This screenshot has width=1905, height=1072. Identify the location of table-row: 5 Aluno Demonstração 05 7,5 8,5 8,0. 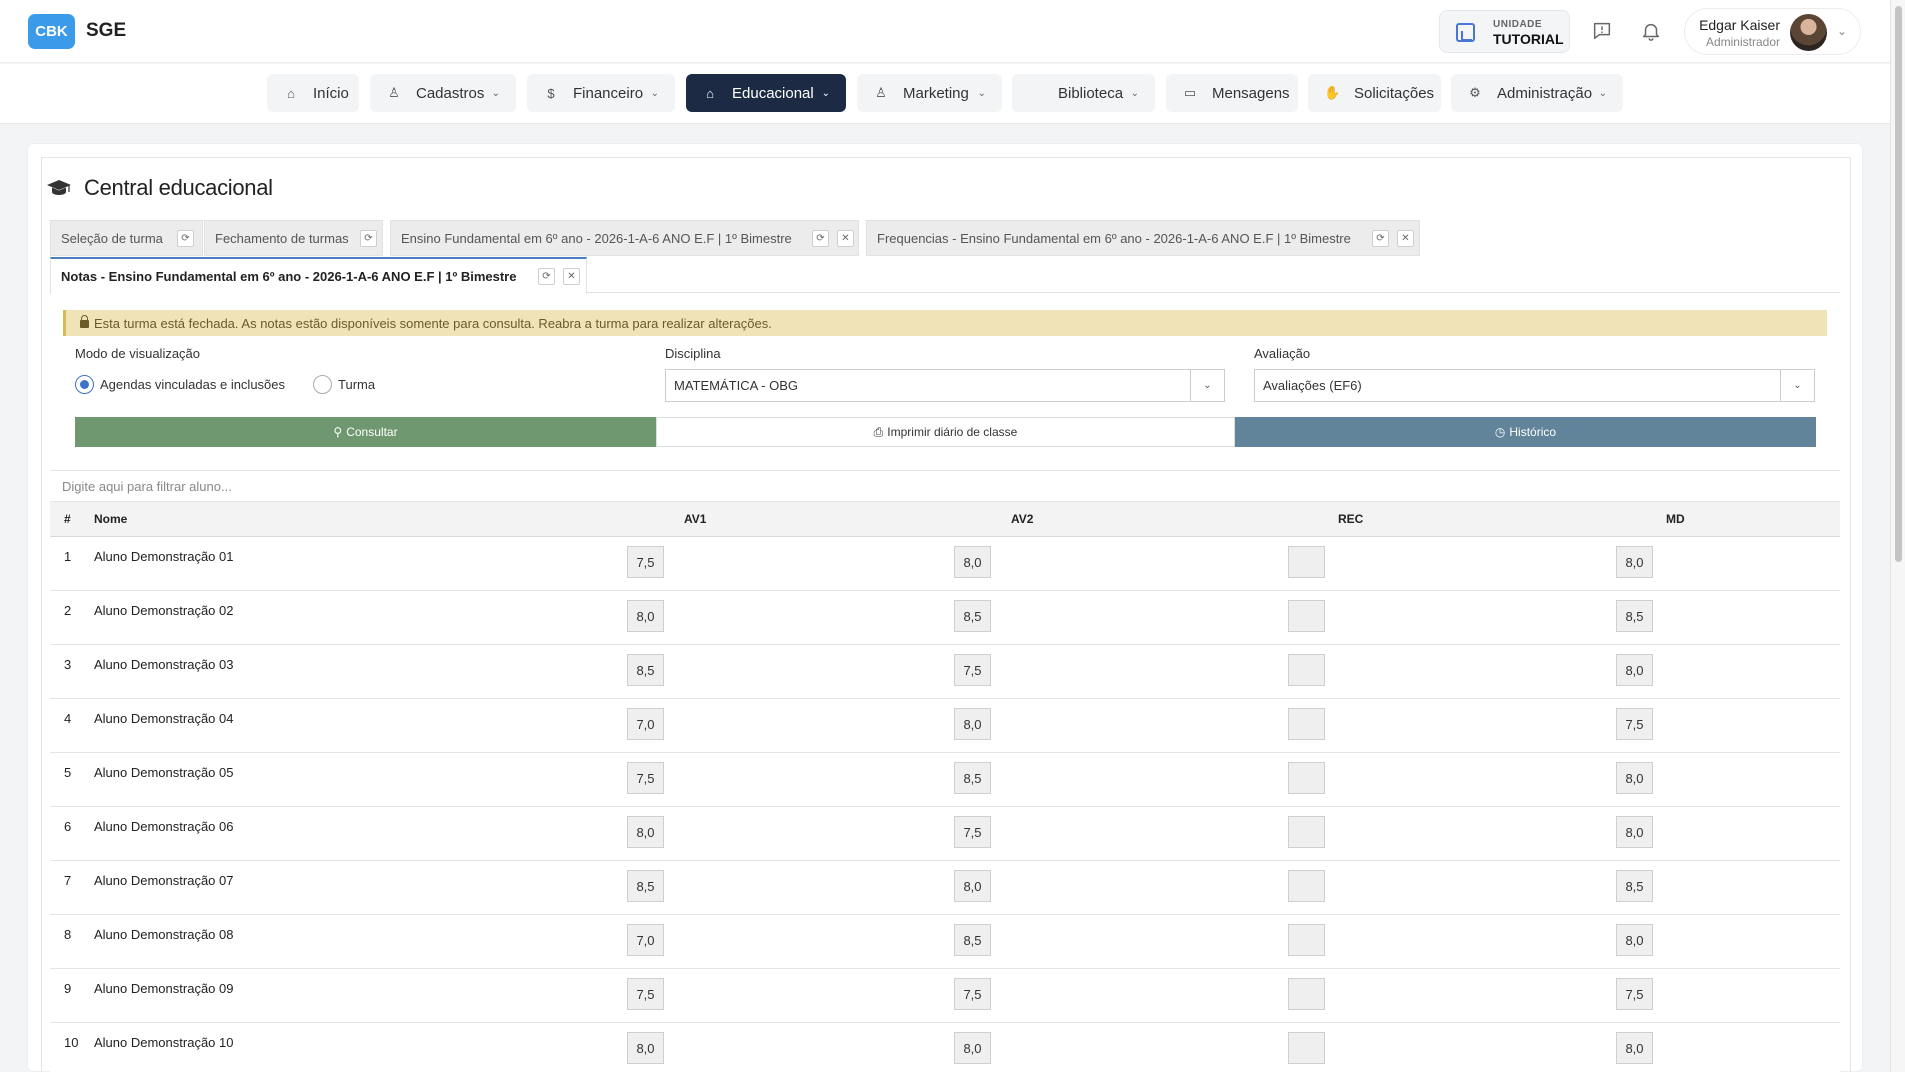
(945, 780).